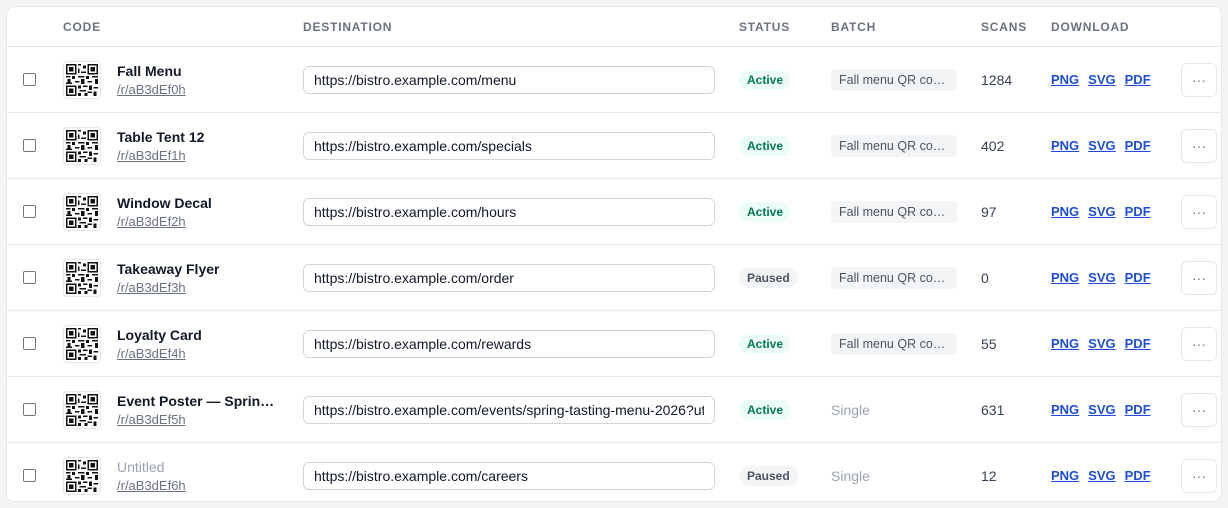 The image size is (1228, 508). I want to click on scan-count: 631, so click(993, 409).